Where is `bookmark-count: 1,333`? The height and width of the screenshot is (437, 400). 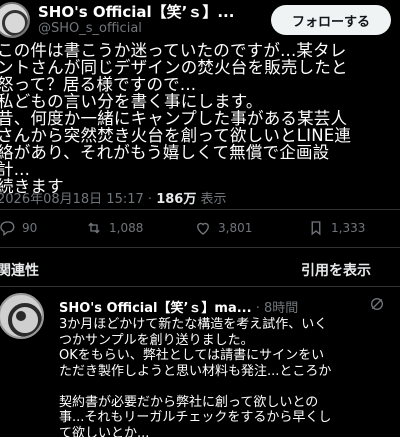 bookmark-count: 1,333 is located at coordinates (348, 228).